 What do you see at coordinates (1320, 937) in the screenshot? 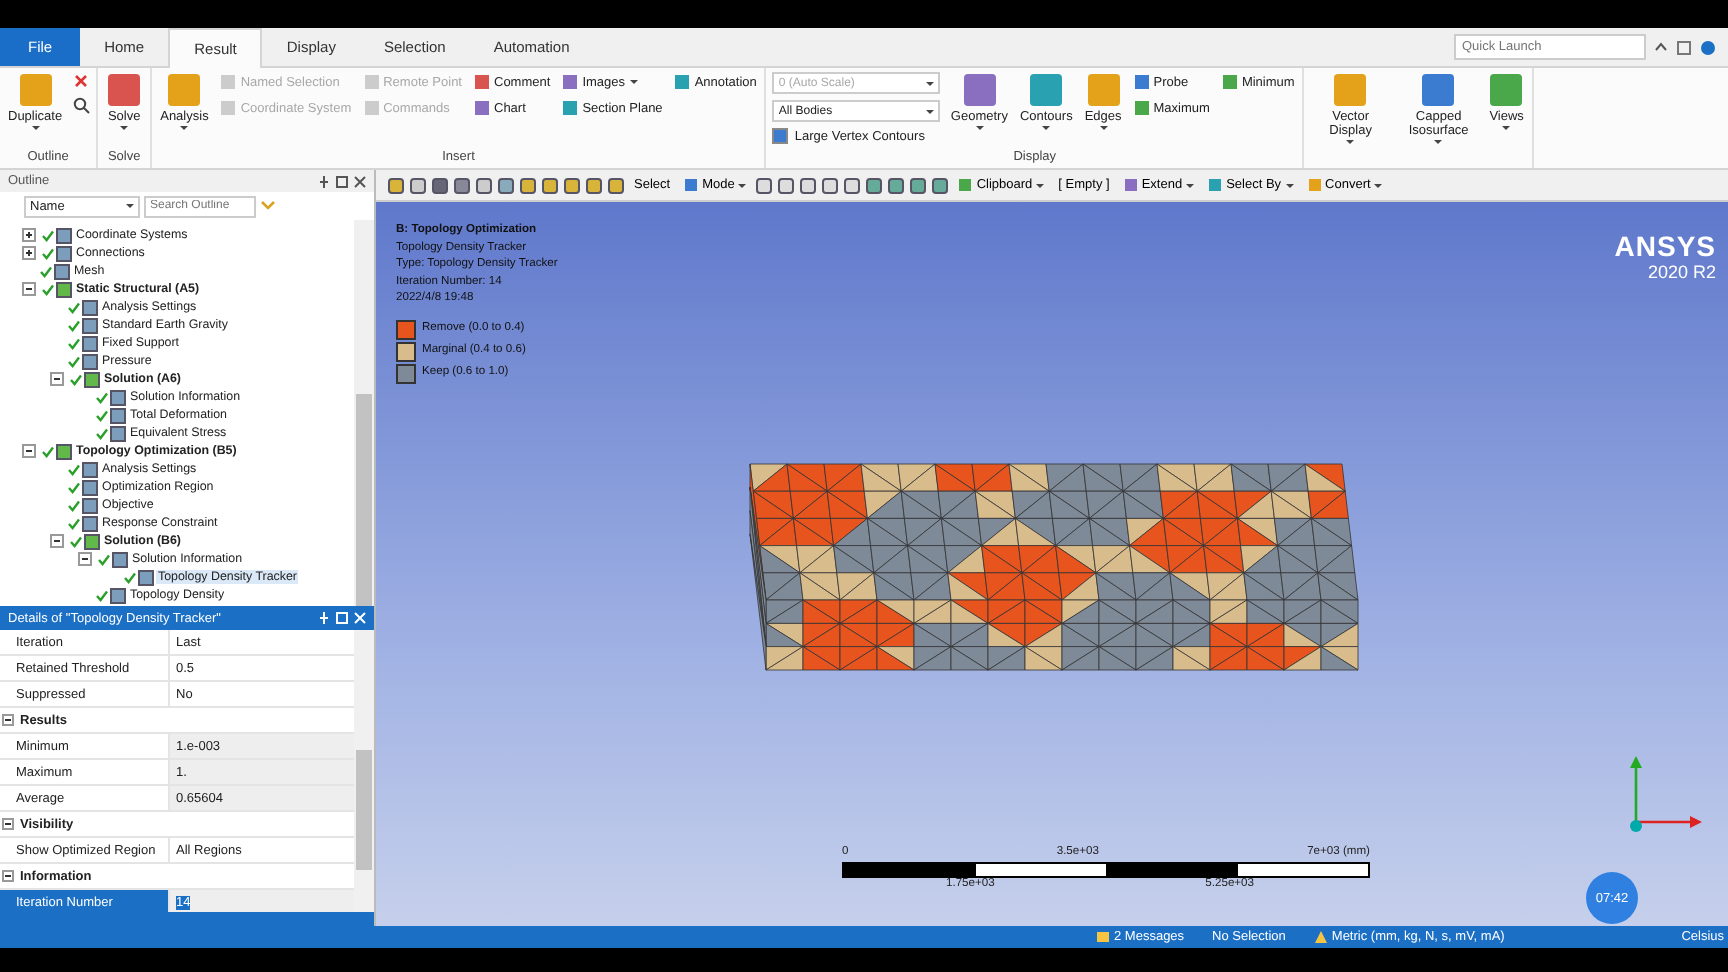
I see `warning-icon` at bounding box center [1320, 937].